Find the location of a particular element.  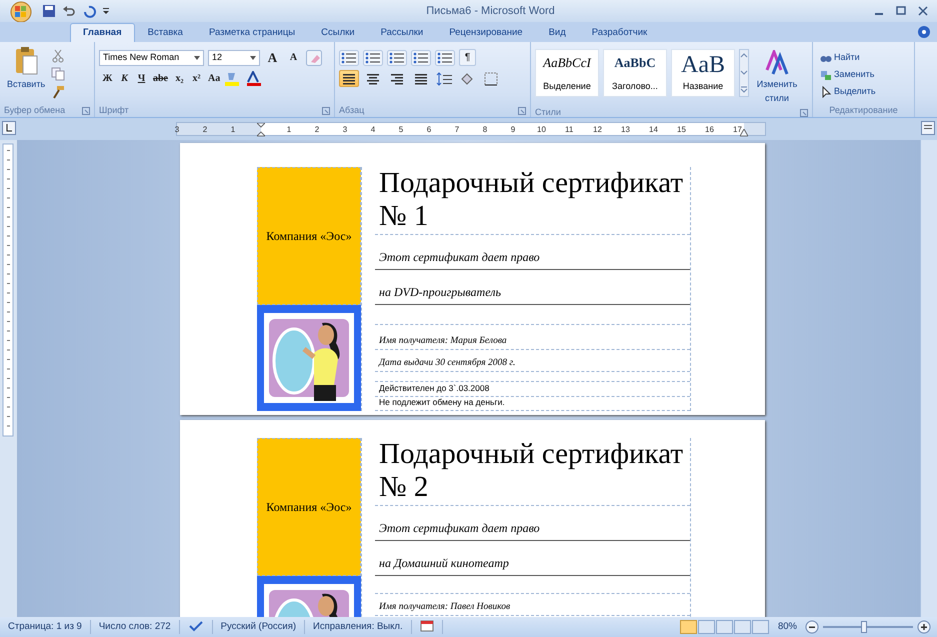

macro-icon is located at coordinates (427, 626).